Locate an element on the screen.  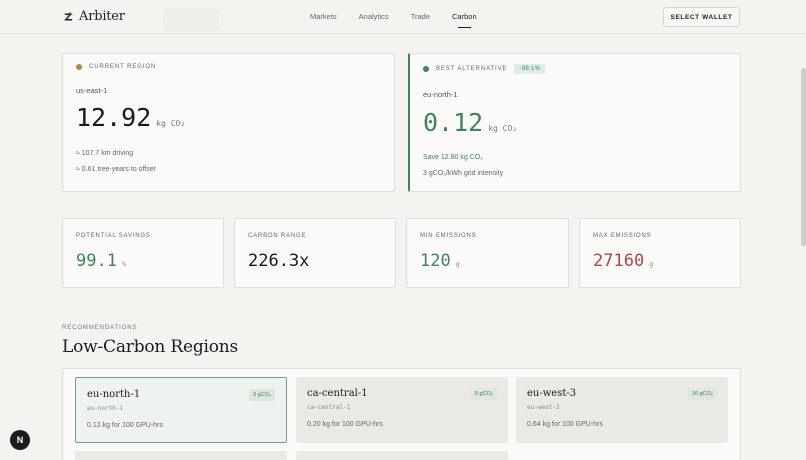
rec-description: 0.20 kg for 100 GPU-hrs is located at coordinates (345, 424).